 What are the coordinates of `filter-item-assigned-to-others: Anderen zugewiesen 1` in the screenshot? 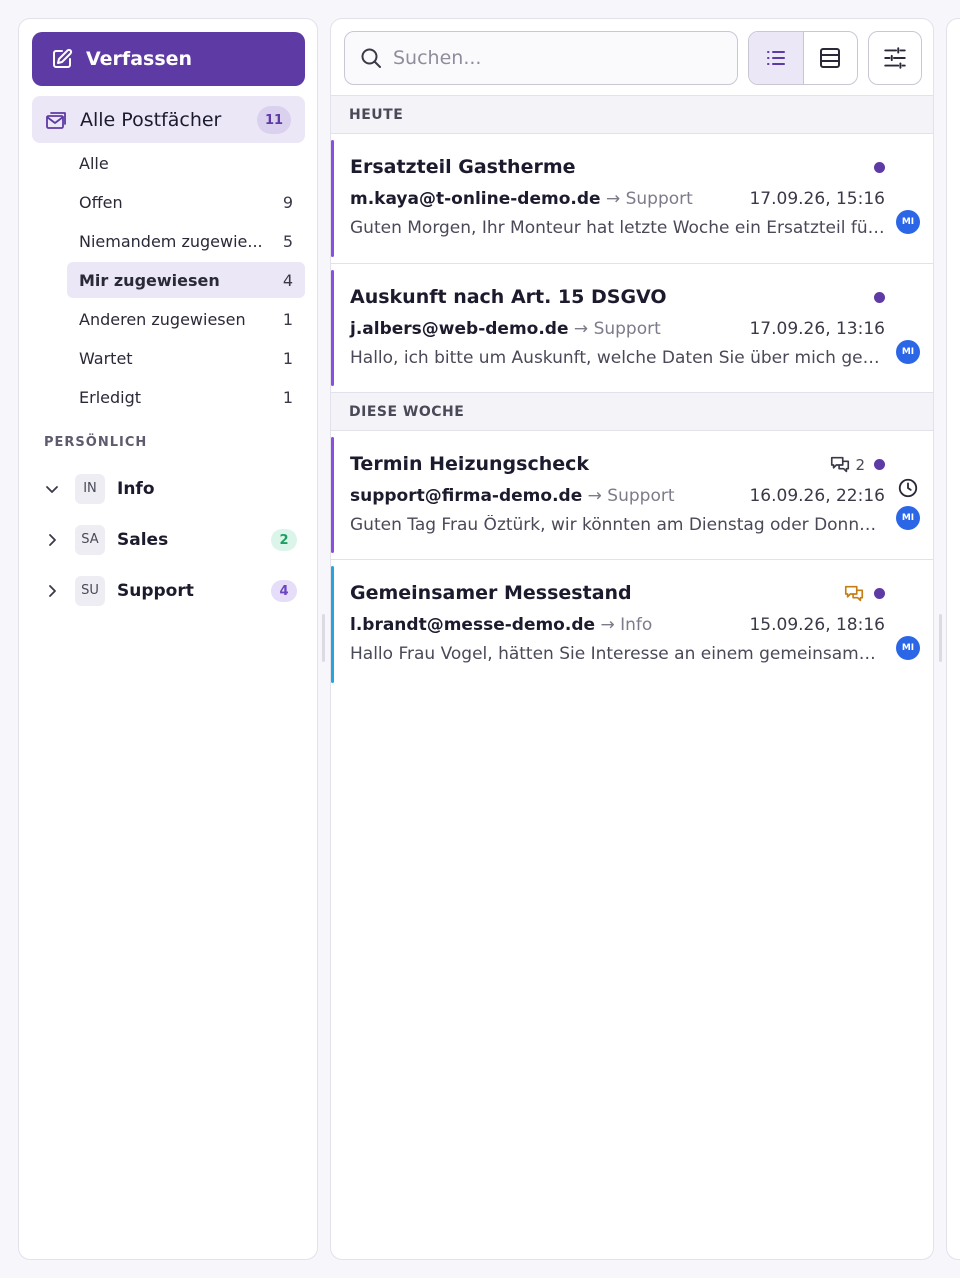 It's located at (186, 319).